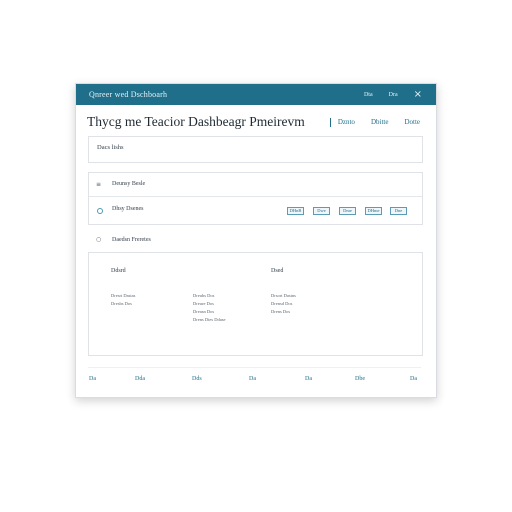 This screenshot has width=512, height=512. Describe the element at coordinates (347, 211) in the screenshot. I see `chip-3: Dme` at that location.